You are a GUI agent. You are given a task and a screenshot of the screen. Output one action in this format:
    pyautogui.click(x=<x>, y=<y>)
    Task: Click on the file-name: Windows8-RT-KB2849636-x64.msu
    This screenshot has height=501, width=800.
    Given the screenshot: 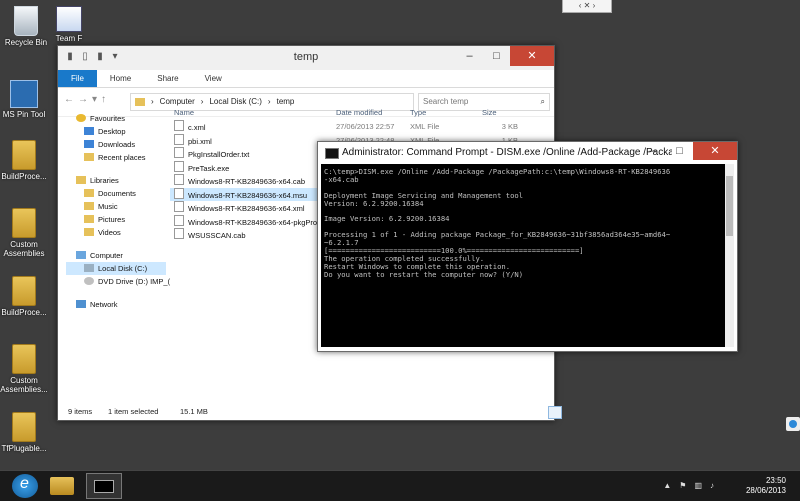 What is the action you would take?
    pyautogui.click(x=253, y=194)
    